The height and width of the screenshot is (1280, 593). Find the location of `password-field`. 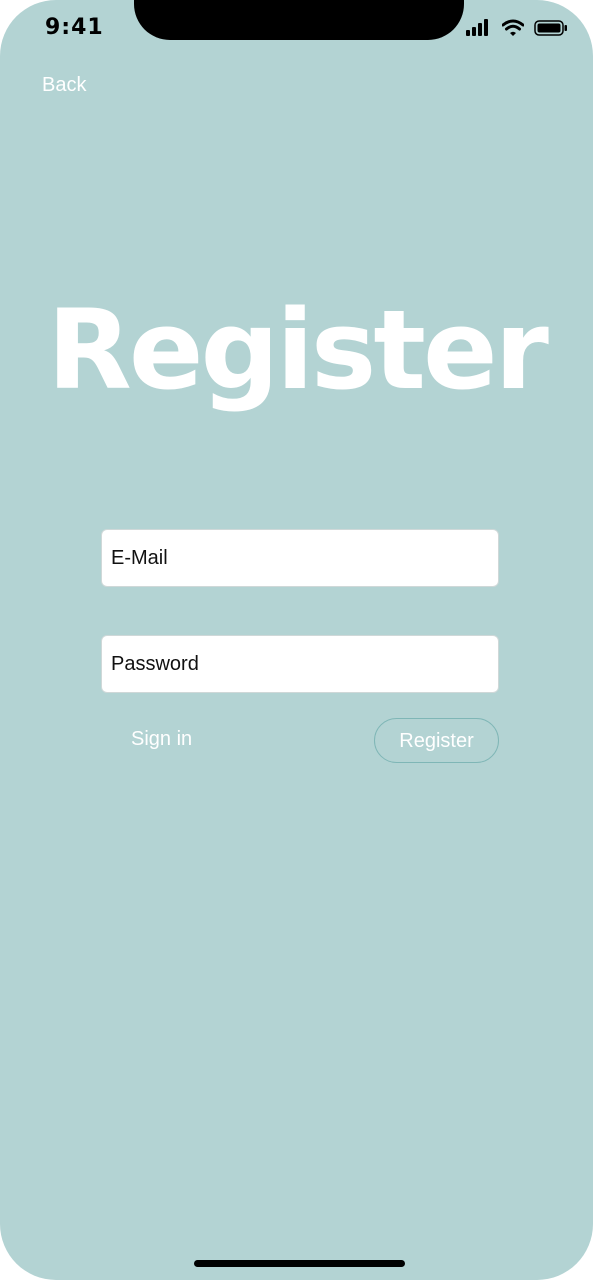

password-field is located at coordinates (300, 664).